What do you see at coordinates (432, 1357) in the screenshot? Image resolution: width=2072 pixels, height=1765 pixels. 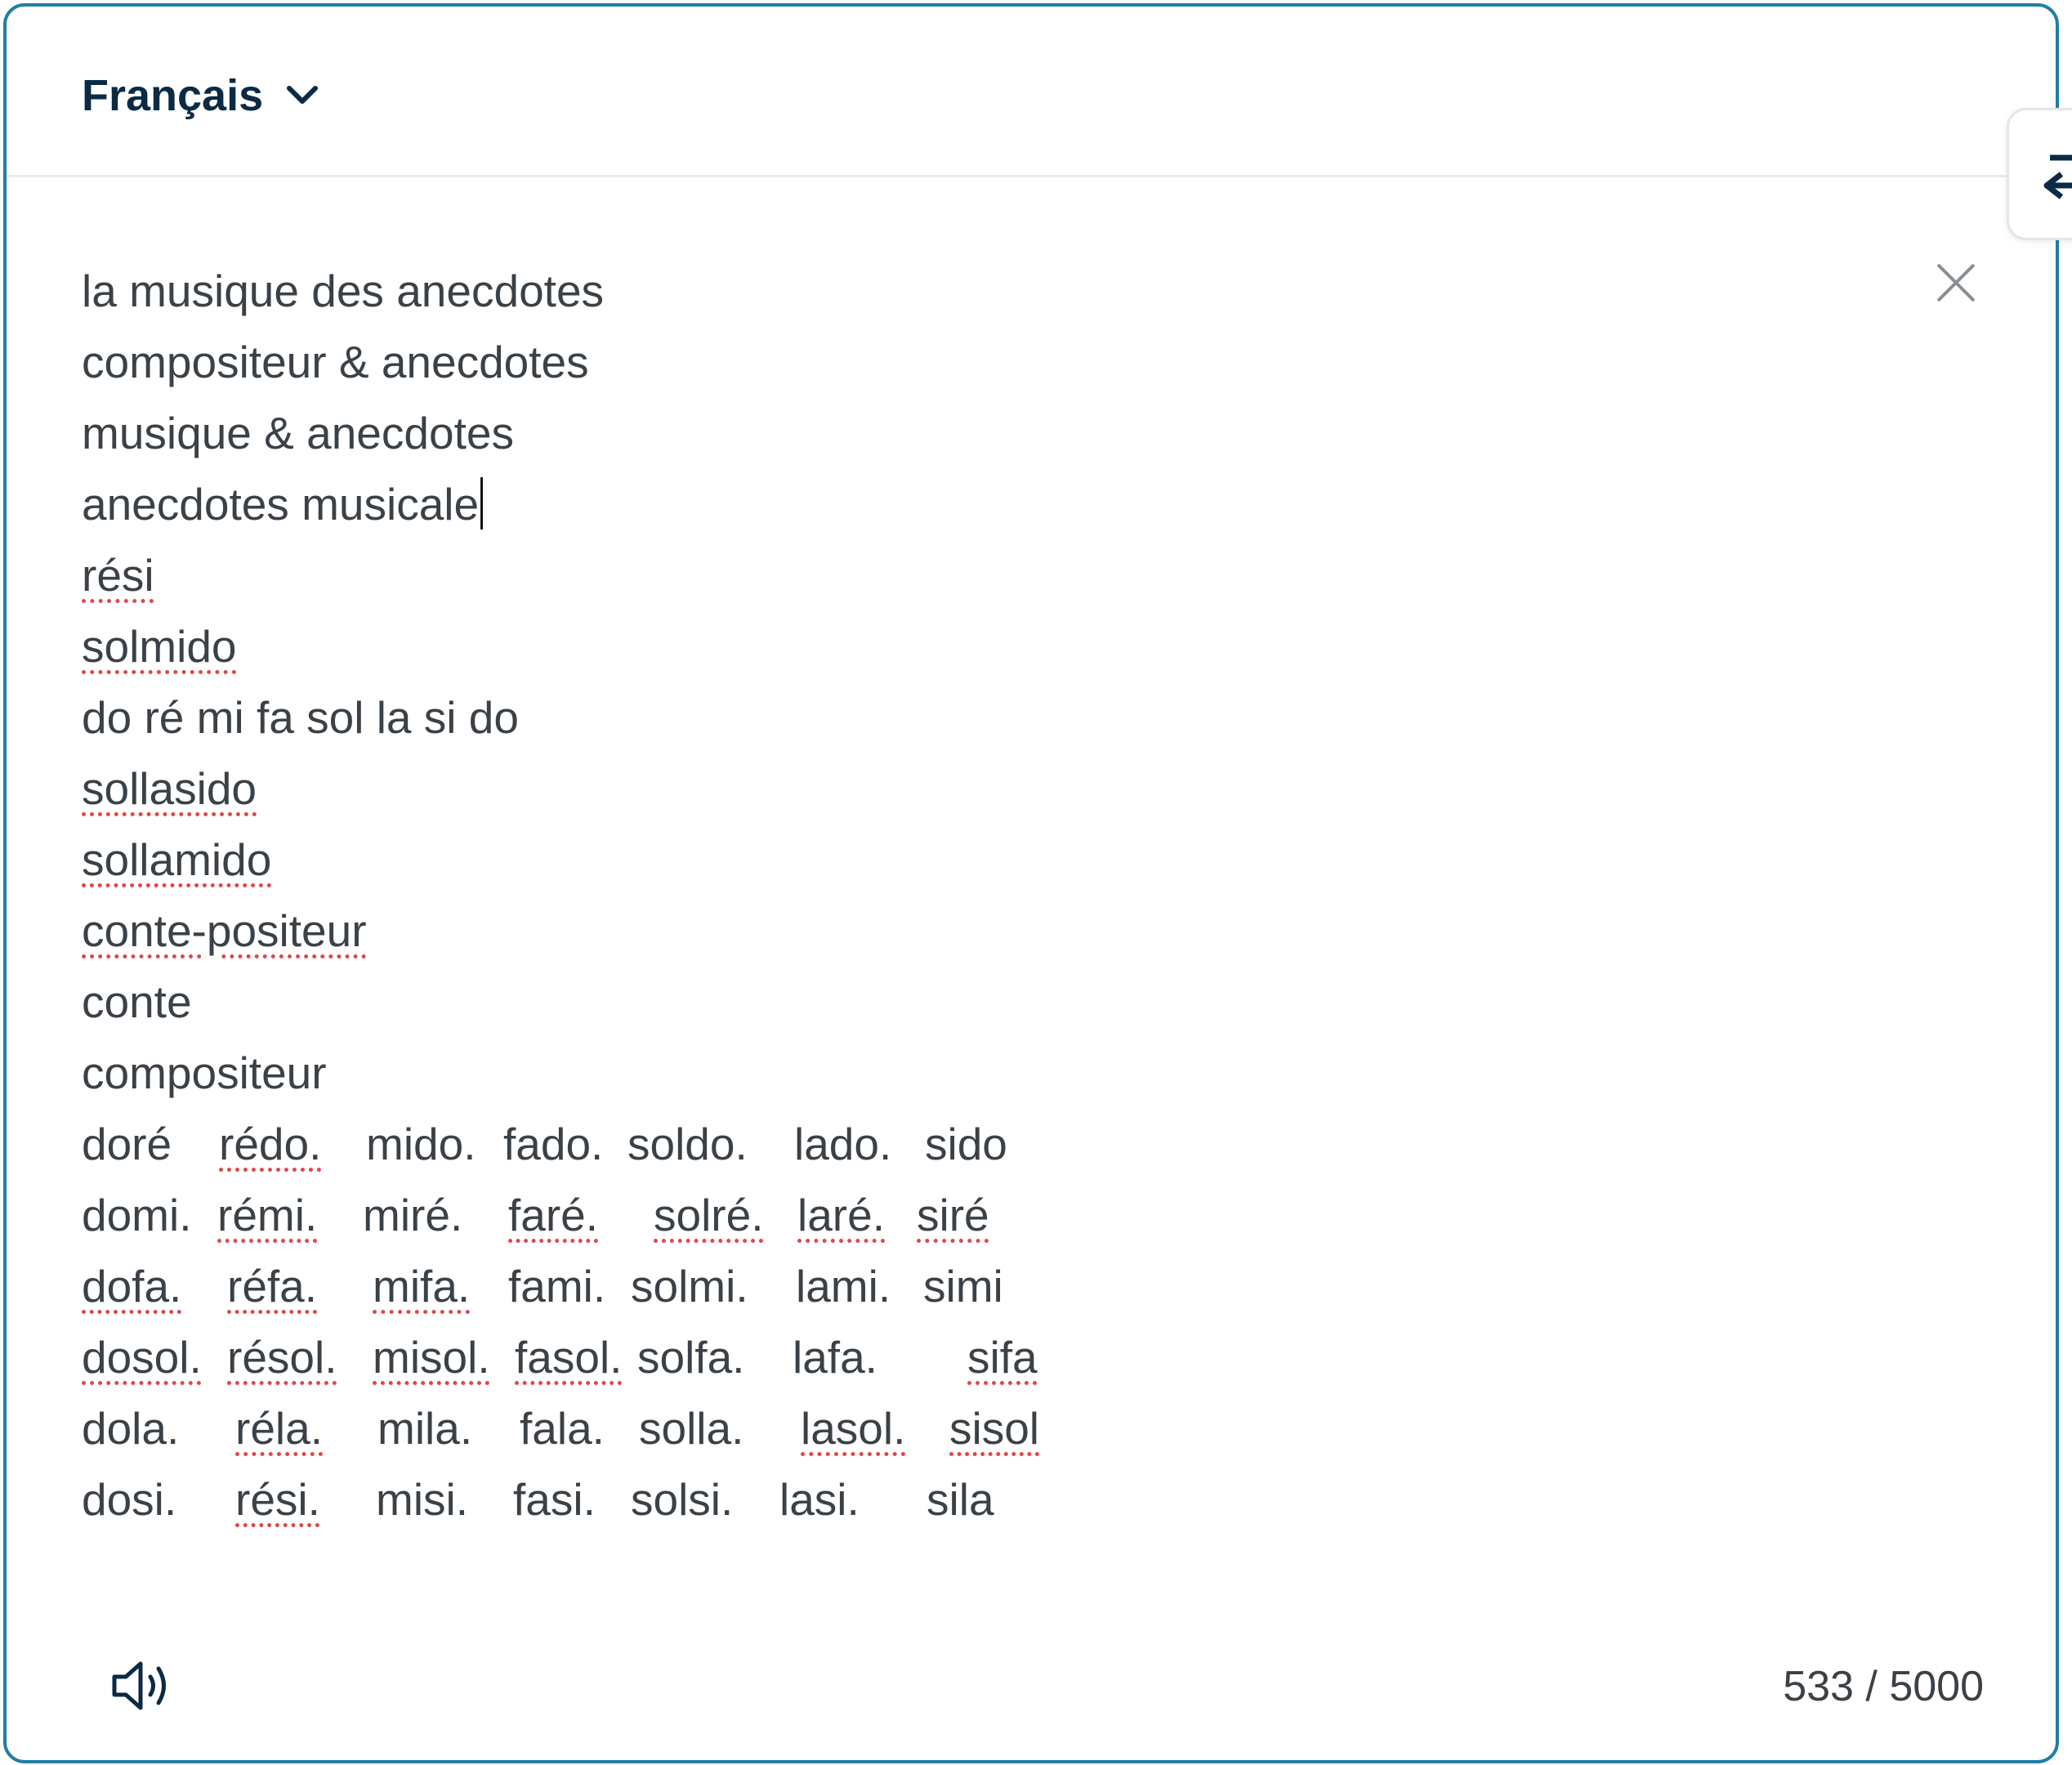 I see `syllable-word: misol.` at bounding box center [432, 1357].